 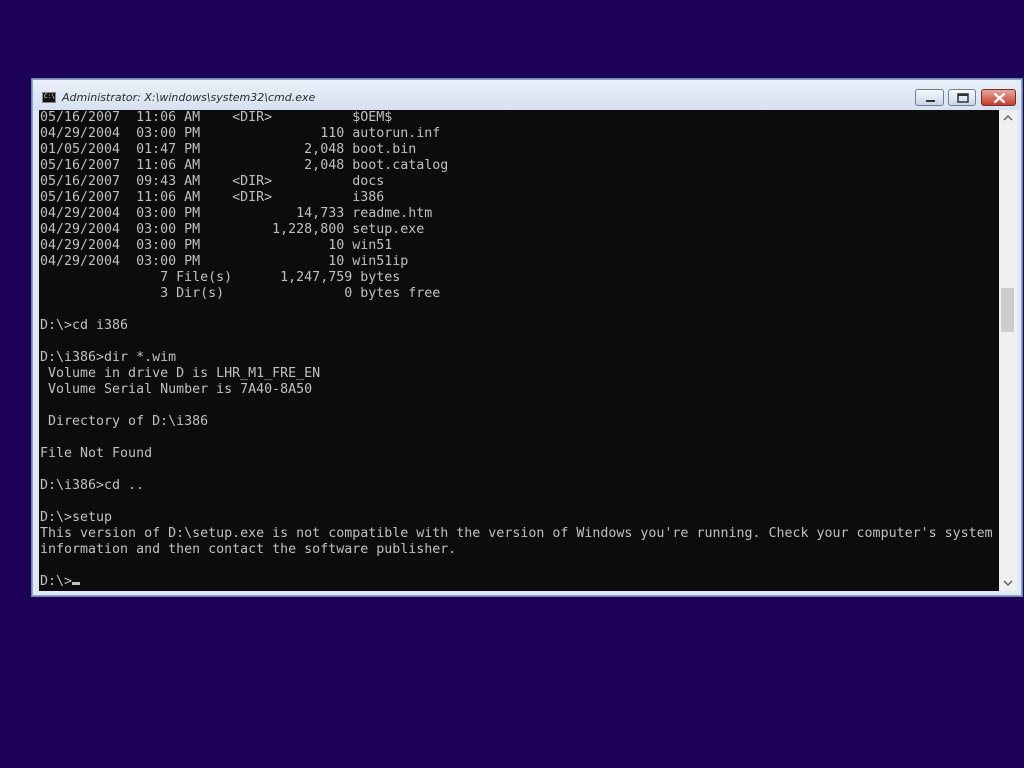 What do you see at coordinates (1008, 350) in the screenshot?
I see `vertical-scrollbar` at bounding box center [1008, 350].